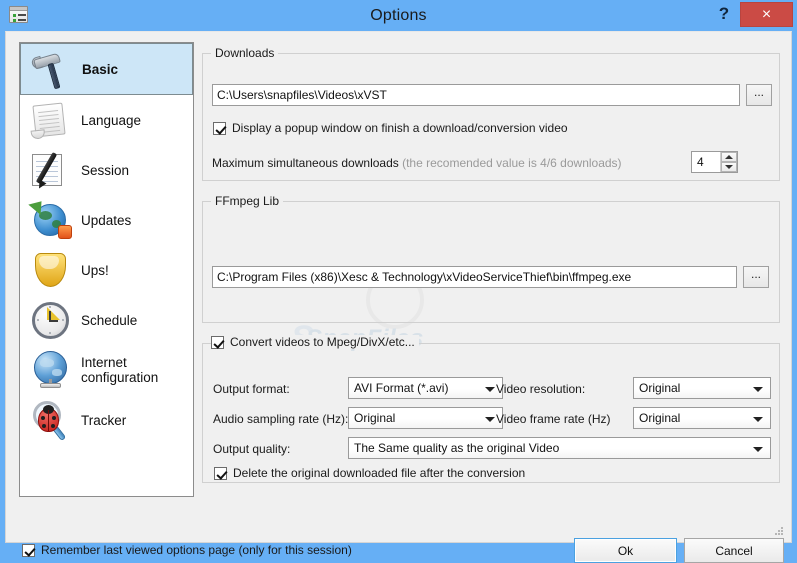 The image size is (797, 563). I want to click on resize-grip, so click(780, 532).